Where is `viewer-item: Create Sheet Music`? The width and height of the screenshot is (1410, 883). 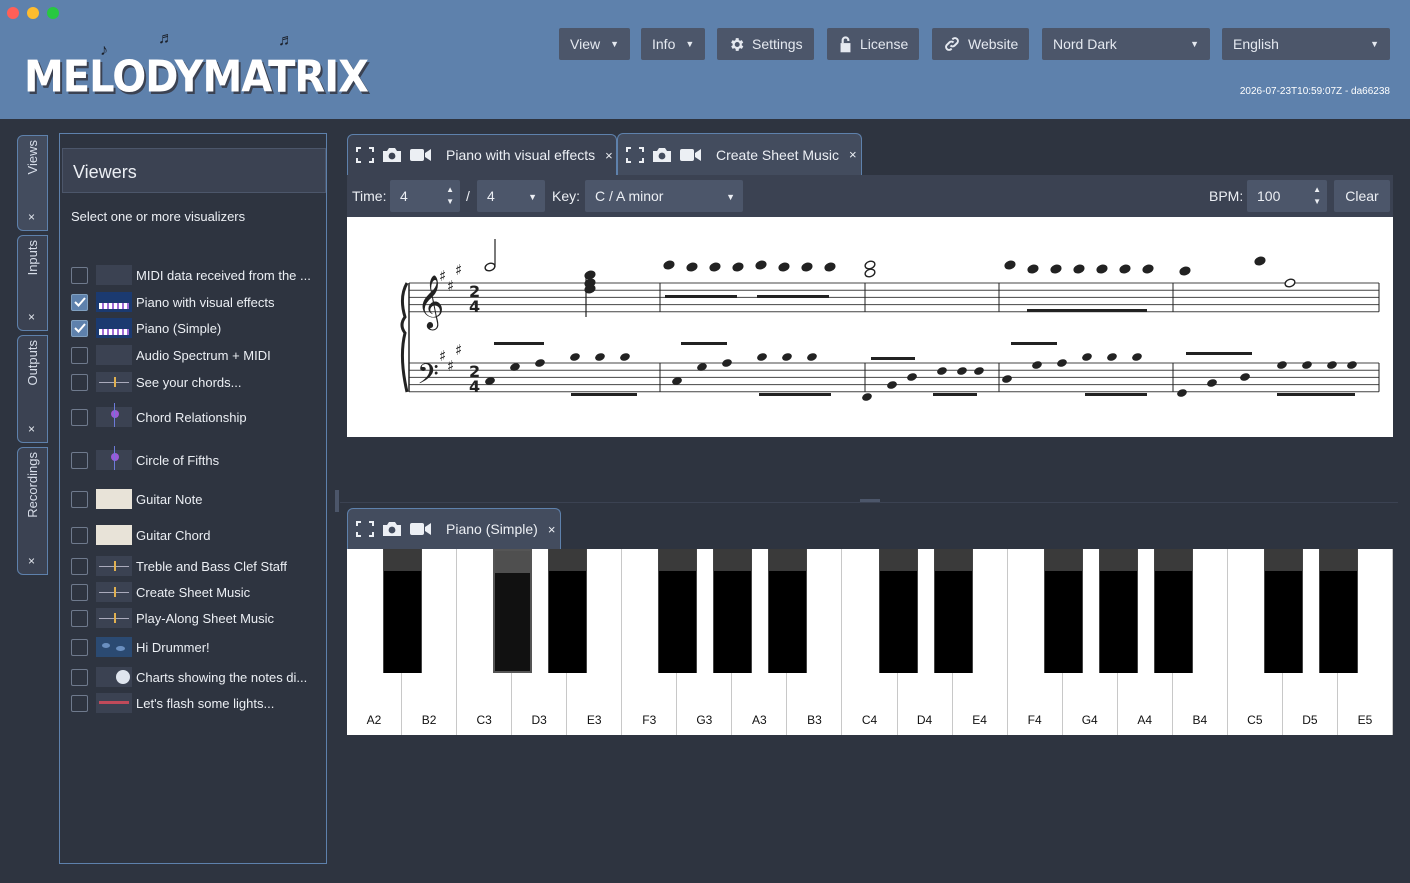
viewer-item: Create Sheet Music is located at coordinates (160, 592).